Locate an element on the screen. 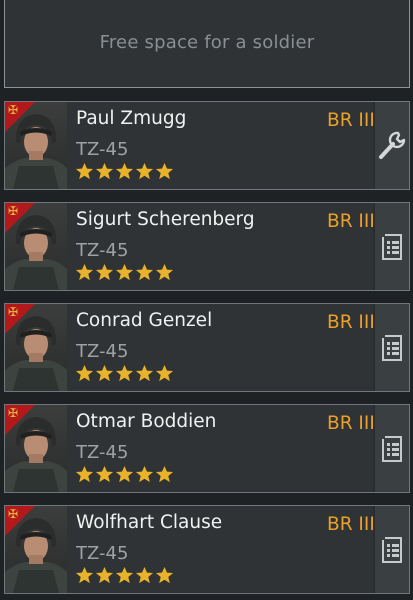 Image resolution: width=413 pixels, height=600 pixels. soldier-name: Conrad Genzel is located at coordinates (144, 320).